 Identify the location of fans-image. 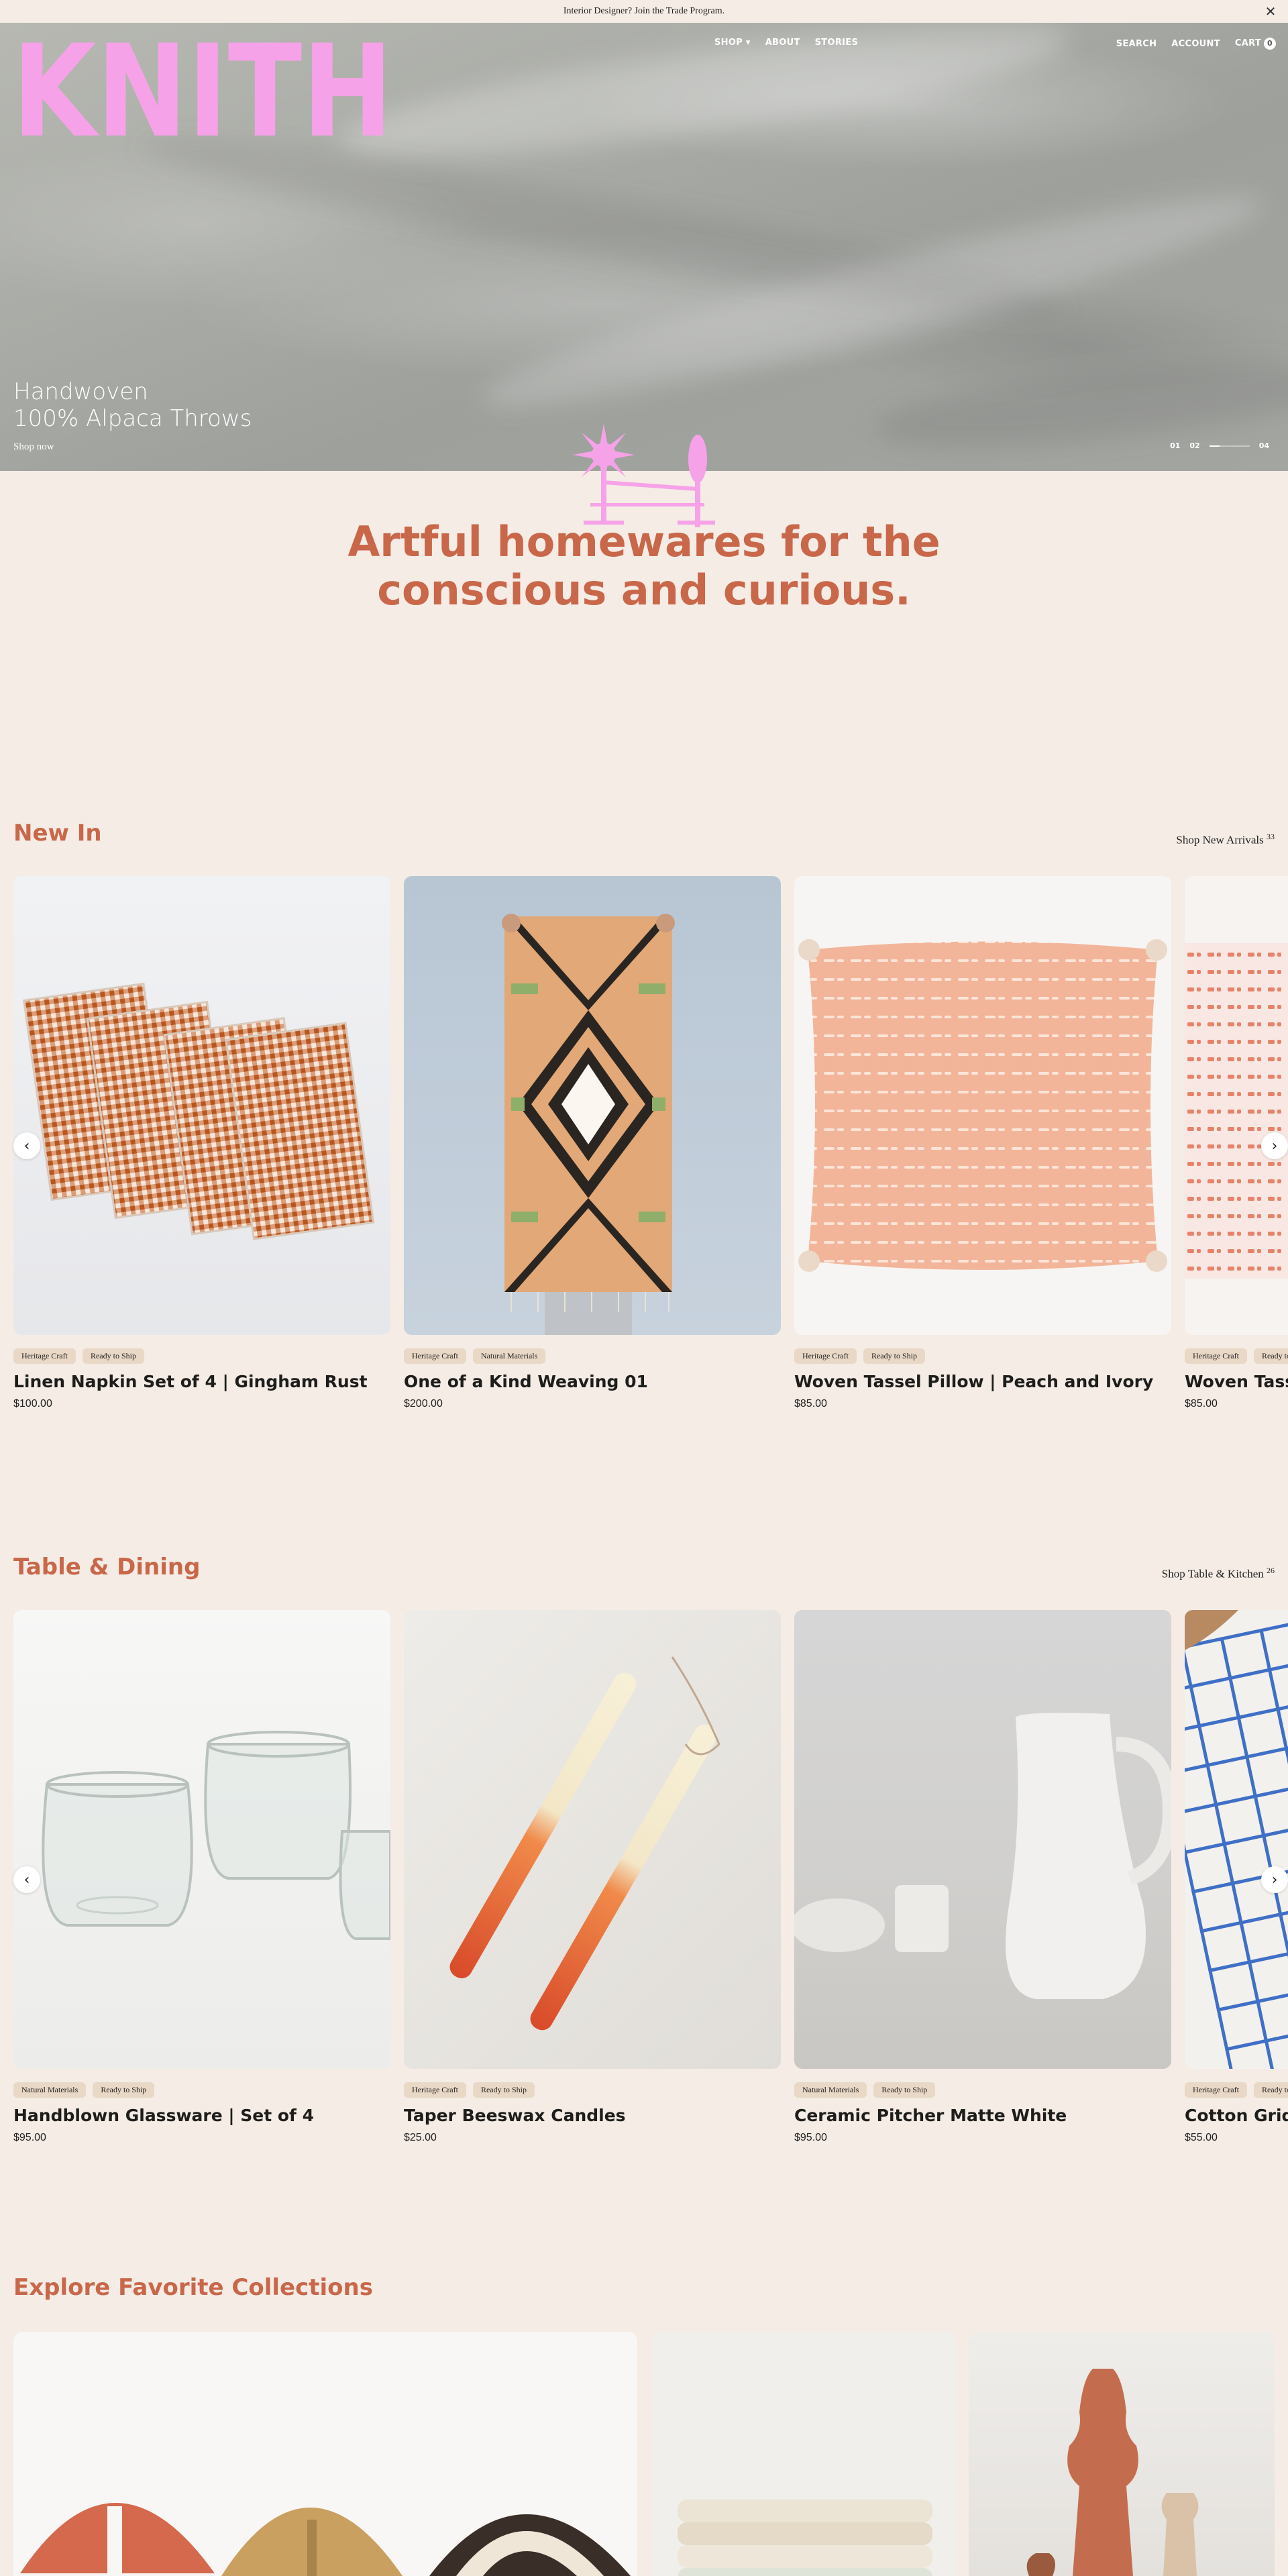
(325, 2539).